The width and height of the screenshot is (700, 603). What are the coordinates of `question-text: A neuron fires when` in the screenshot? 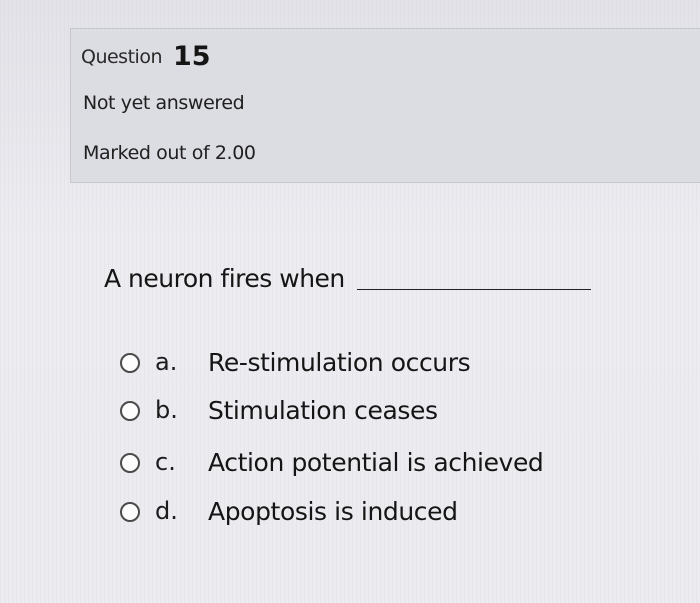 It's located at (224, 278).